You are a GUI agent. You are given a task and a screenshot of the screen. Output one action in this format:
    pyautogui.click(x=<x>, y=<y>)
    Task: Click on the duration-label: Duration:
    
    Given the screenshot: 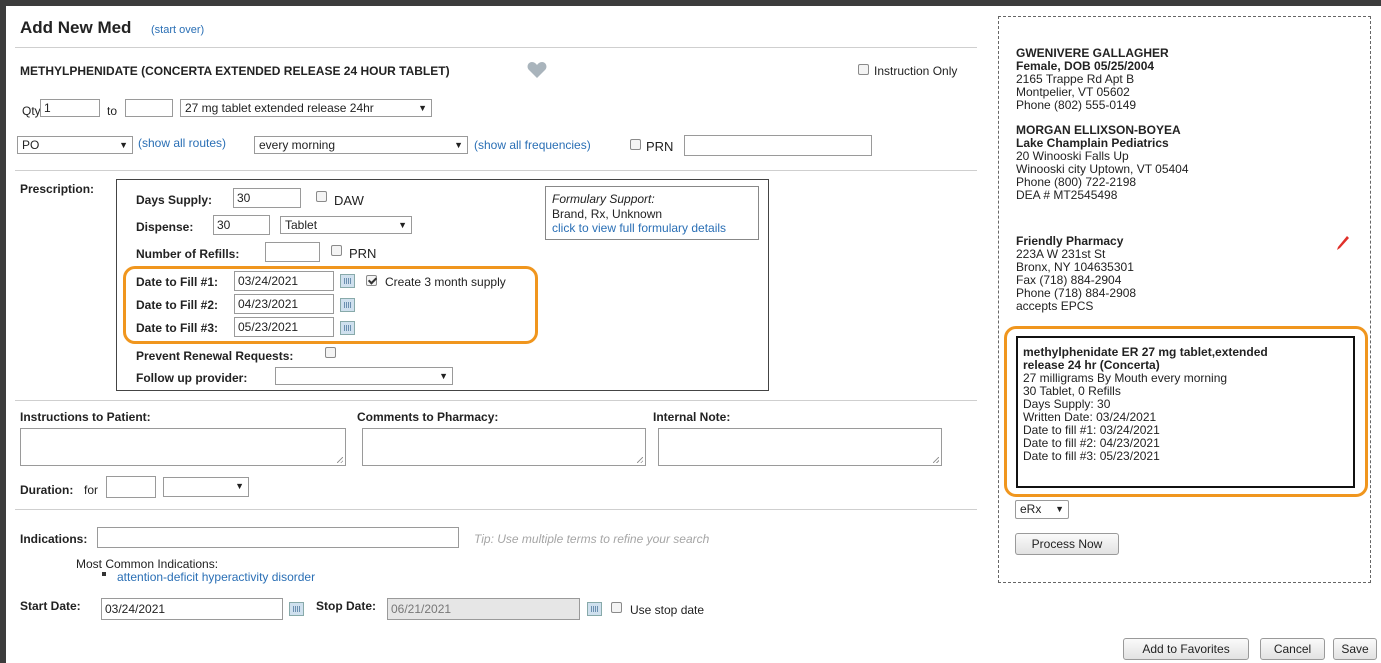 What is the action you would take?
    pyautogui.click(x=47, y=490)
    